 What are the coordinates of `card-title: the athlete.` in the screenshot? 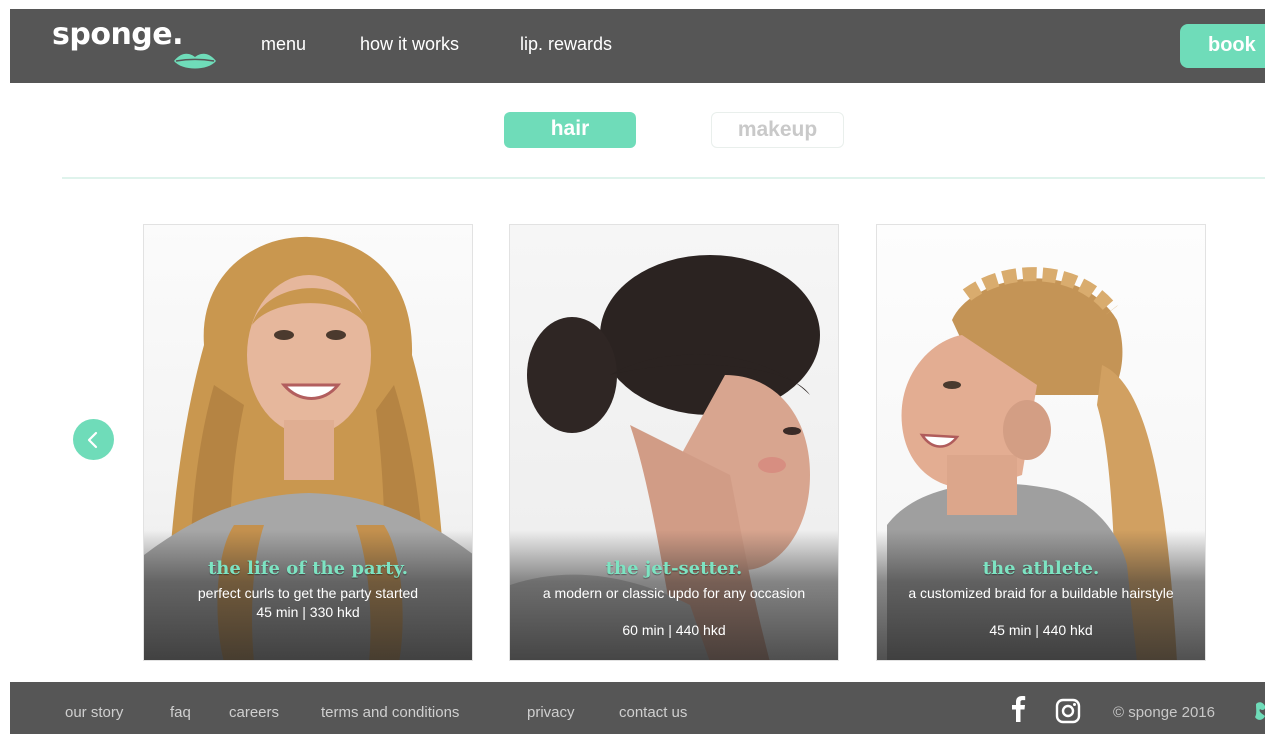 It's located at (1041, 568).